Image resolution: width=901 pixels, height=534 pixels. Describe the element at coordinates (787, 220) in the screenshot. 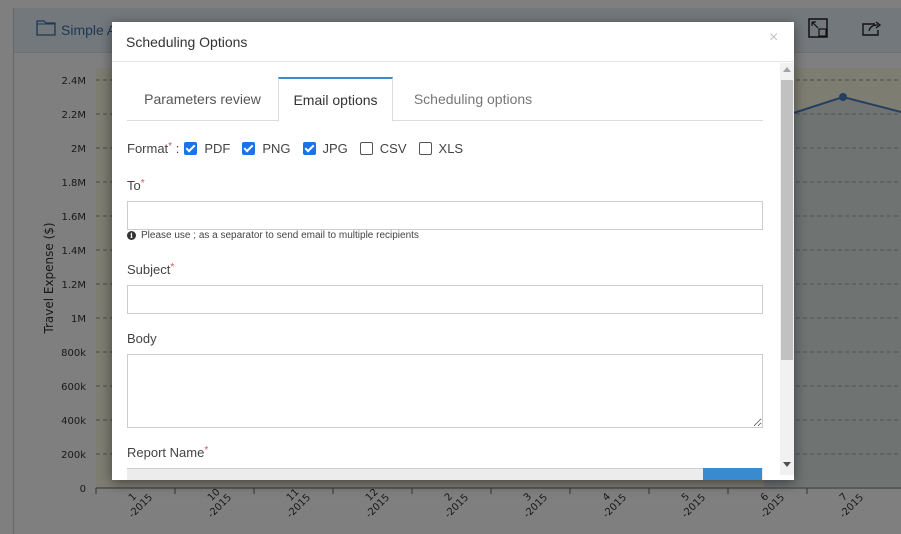

I see `scroll-thumb` at that location.